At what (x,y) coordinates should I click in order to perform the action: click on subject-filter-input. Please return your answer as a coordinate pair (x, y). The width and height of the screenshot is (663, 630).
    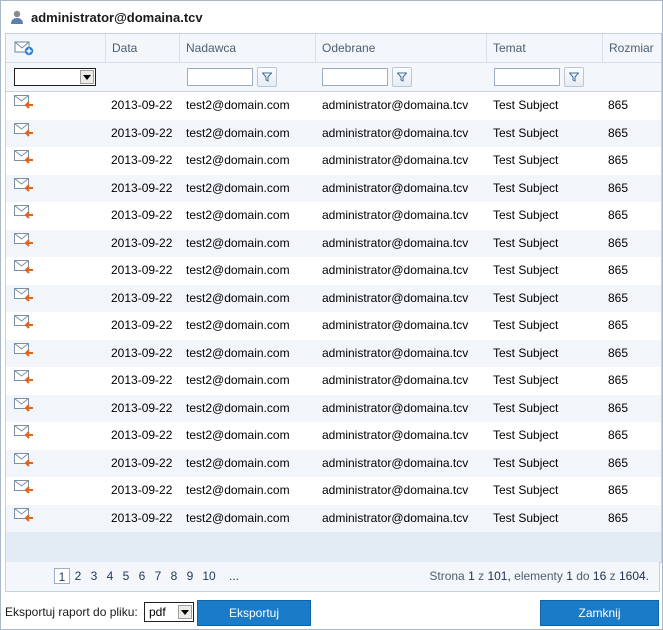
    Looking at the image, I should click on (527, 77).